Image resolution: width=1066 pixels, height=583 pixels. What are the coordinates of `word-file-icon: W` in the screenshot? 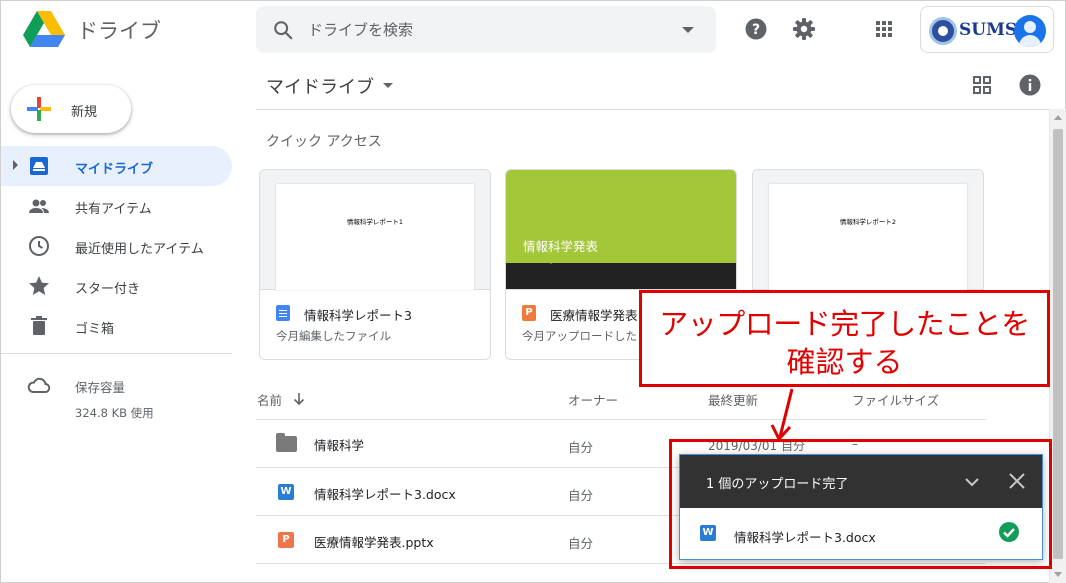 It's located at (286, 492).